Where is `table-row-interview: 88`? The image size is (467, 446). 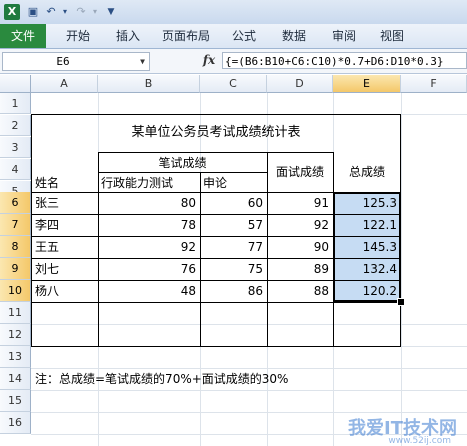 table-row-interview: 88 is located at coordinates (300, 291).